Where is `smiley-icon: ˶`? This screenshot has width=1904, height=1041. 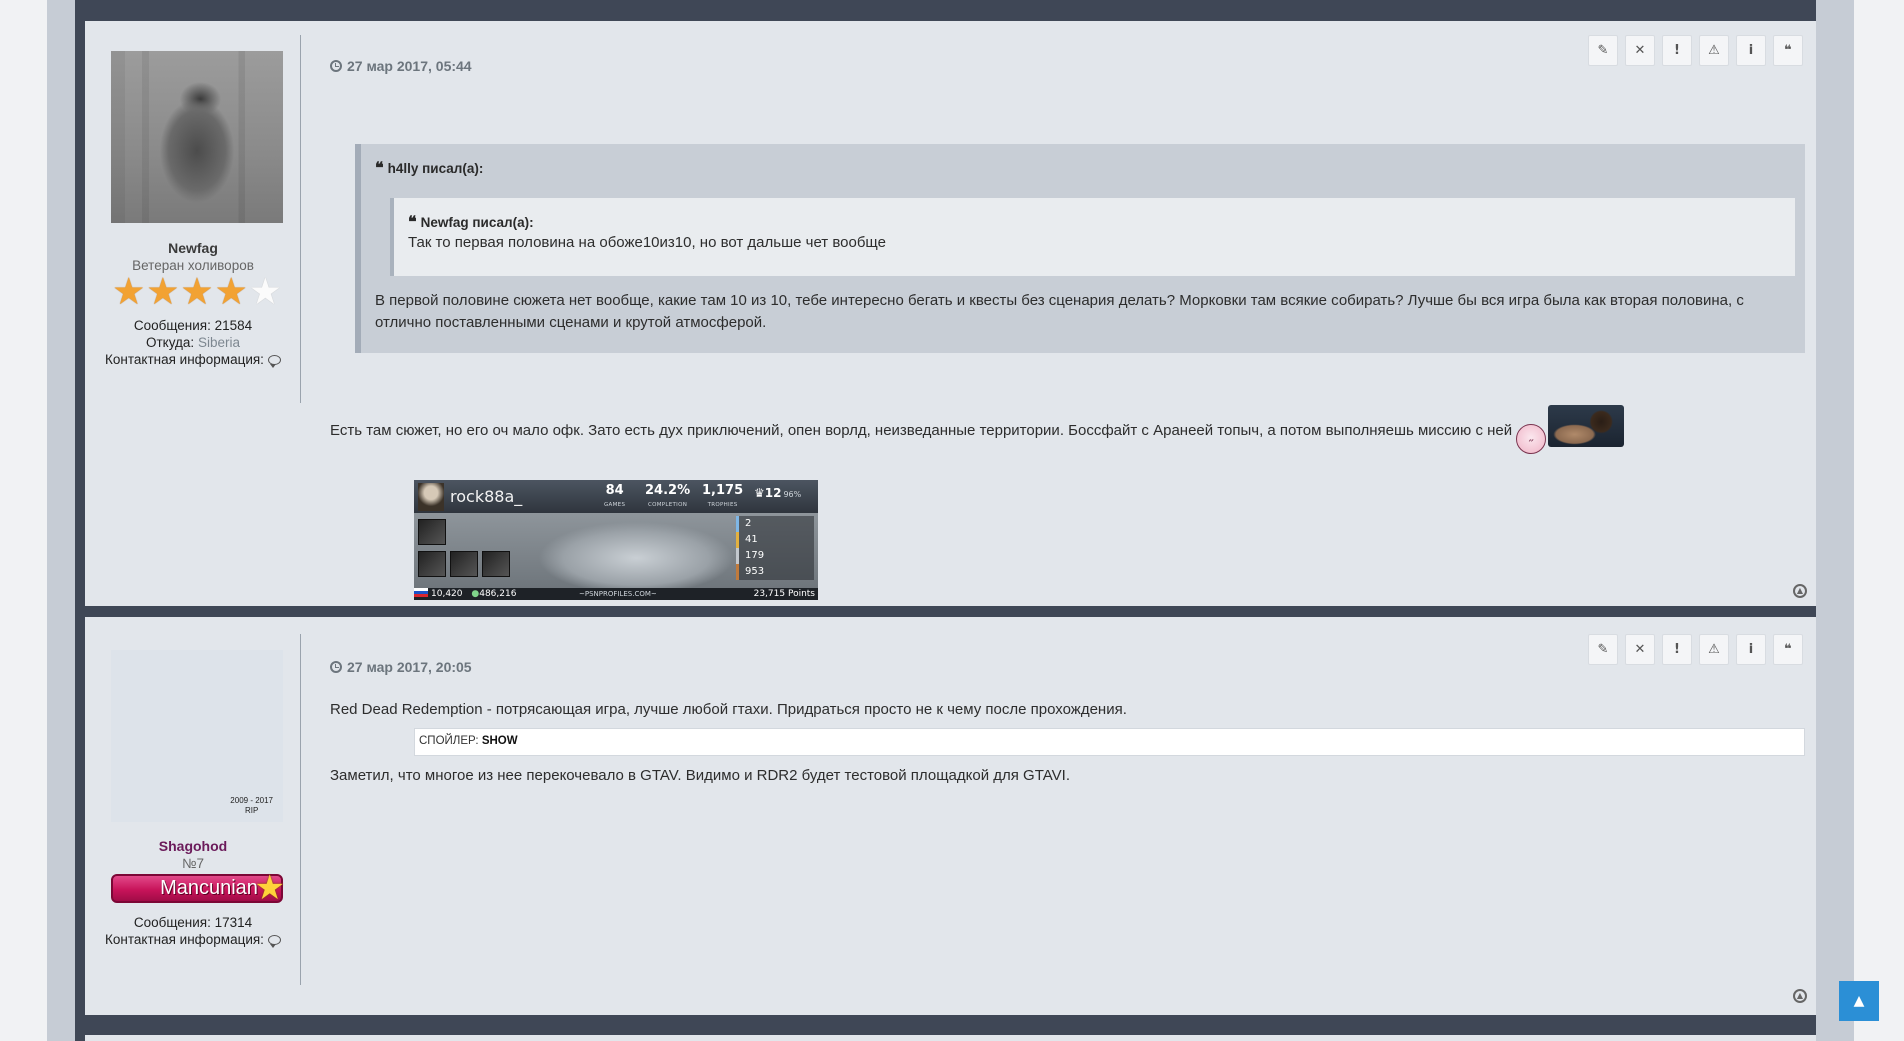
smiley-icon: ˶ is located at coordinates (1531, 439).